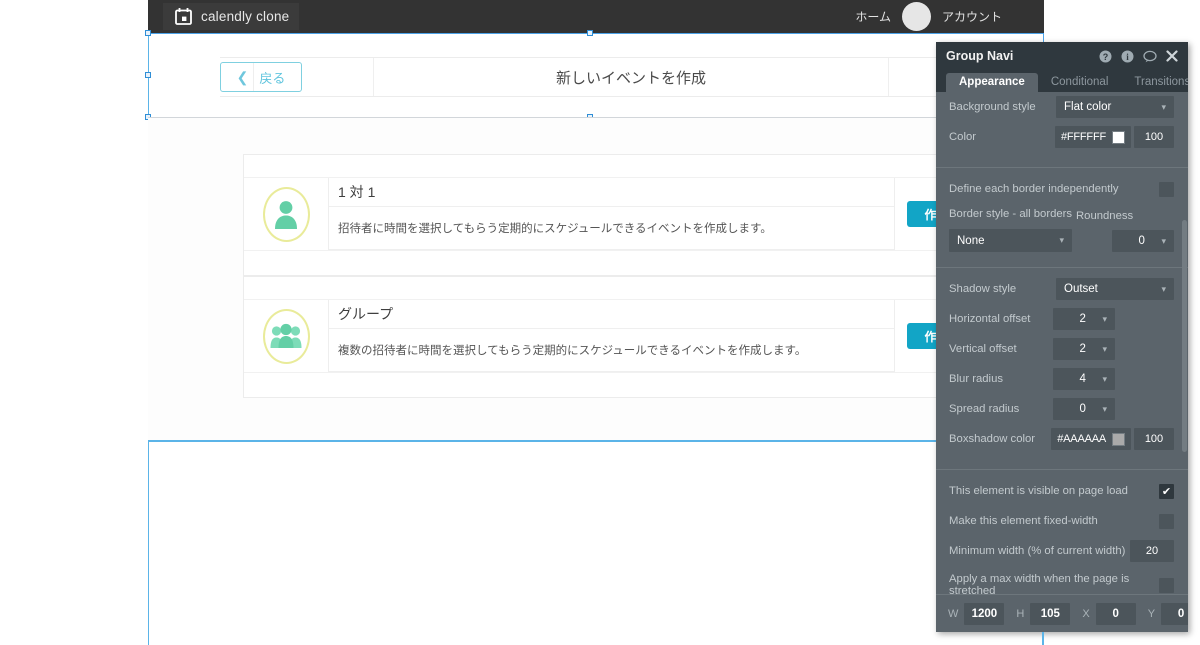 The width and height of the screenshot is (1200, 645). I want to click on field-border-roundness-controls: None ▾ 0 ▾, so click(1062, 240).